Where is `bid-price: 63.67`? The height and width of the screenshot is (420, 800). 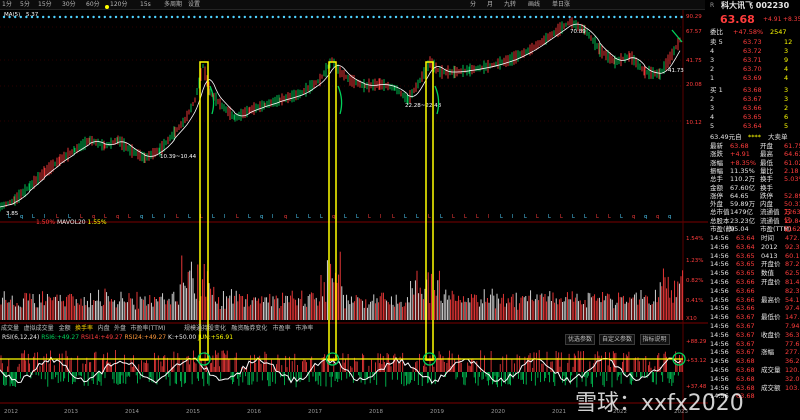 bid-price: 63.67 is located at coordinates (752, 99).